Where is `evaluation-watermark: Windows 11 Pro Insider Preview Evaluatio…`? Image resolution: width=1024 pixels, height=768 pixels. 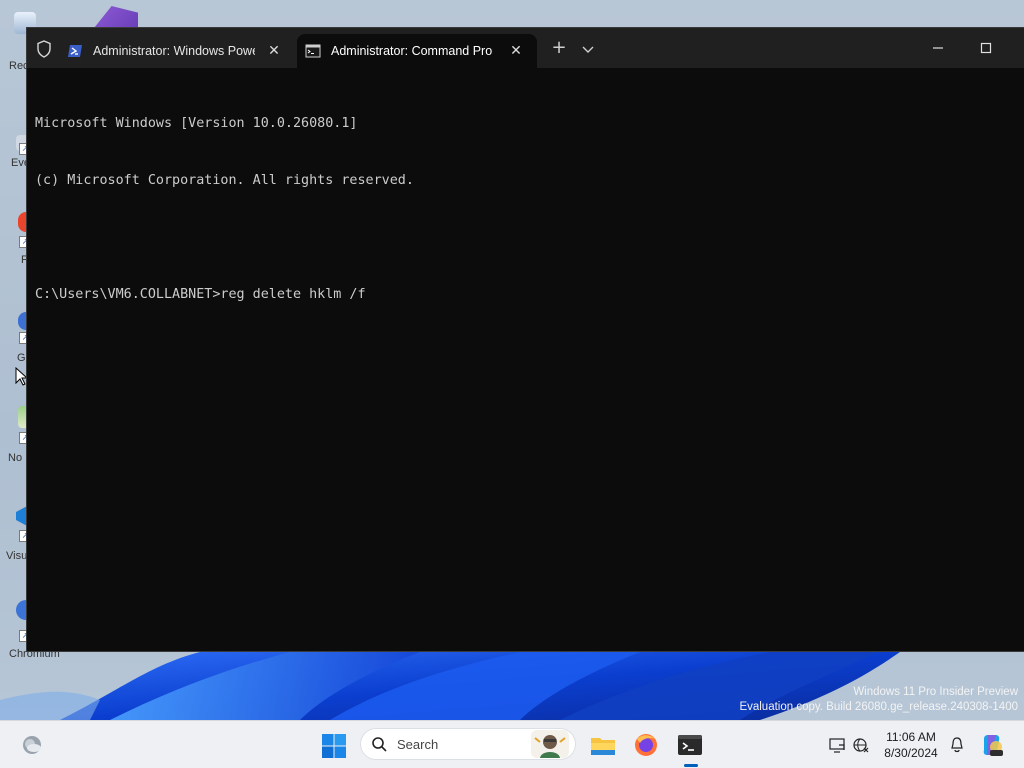 evaluation-watermark: Windows 11 Pro Insider Preview Evaluatio… is located at coordinates (878, 700).